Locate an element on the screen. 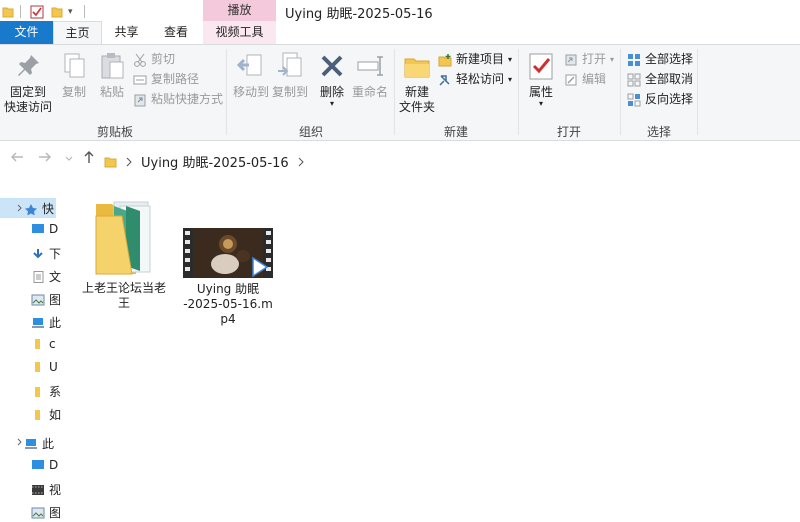  tab-share: 共享 is located at coordinates (126, 32).